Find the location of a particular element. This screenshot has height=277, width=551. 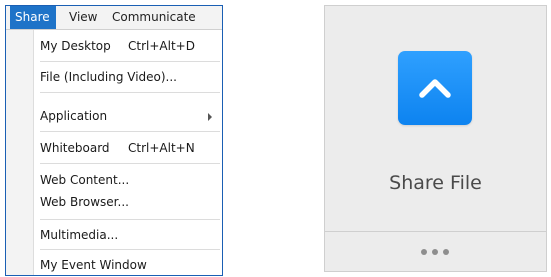

menu-item-whiteboard: Whiteboard Ctrl+Alt+N is located at coordinates (128, 148).